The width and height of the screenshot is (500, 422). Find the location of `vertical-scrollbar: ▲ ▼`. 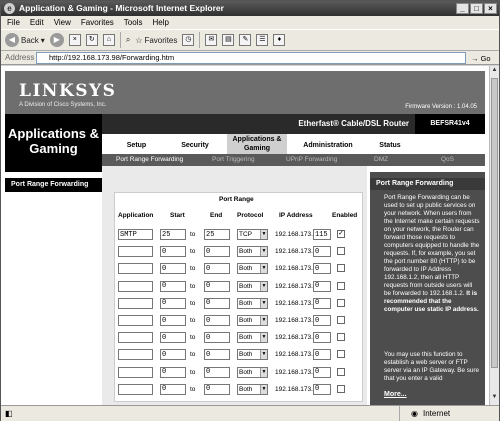

vertical-scrollbar: ▲ ▼ is located at coordinates (494, 235).